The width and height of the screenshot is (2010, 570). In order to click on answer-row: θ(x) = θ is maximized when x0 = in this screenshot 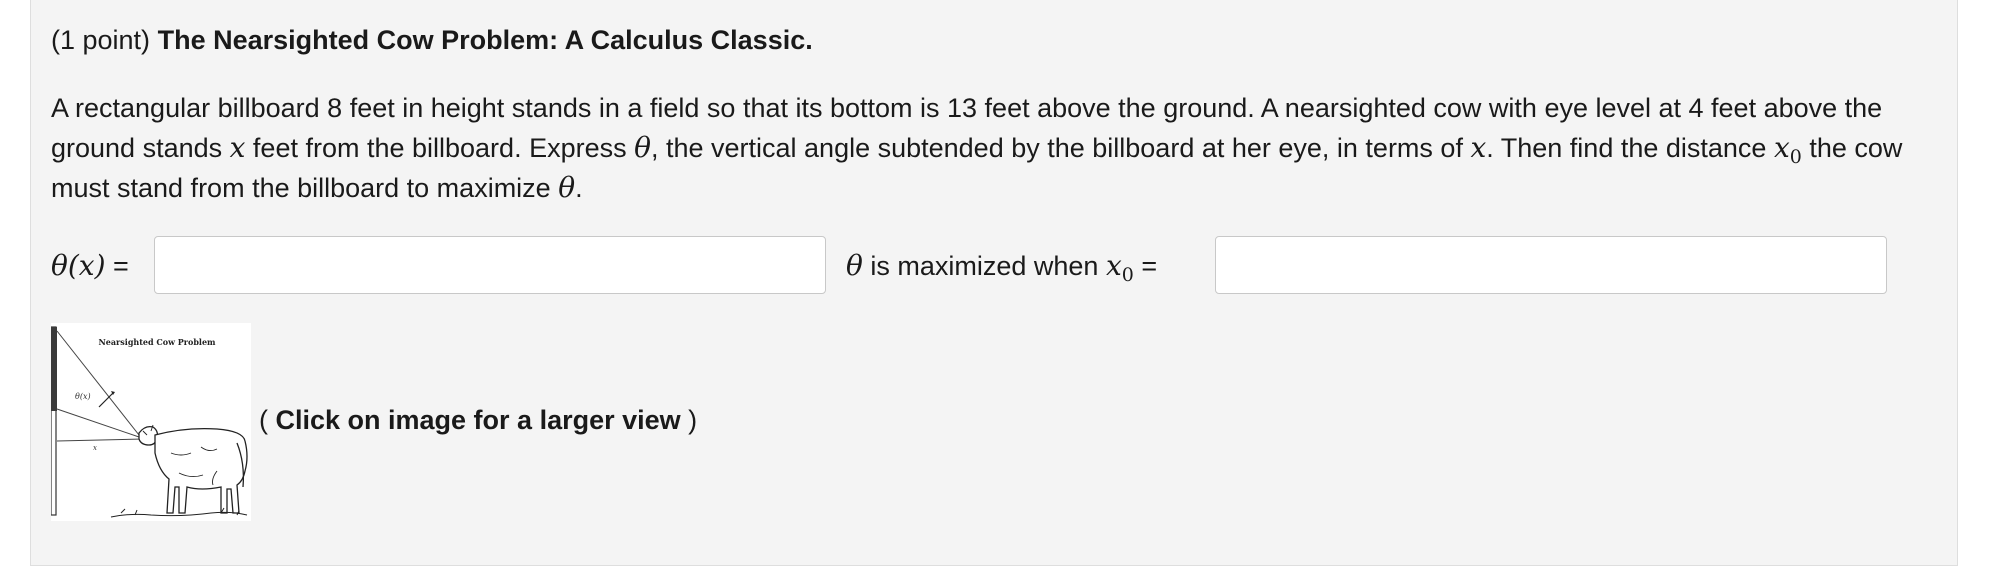, I will do `click(1001, 266)`.